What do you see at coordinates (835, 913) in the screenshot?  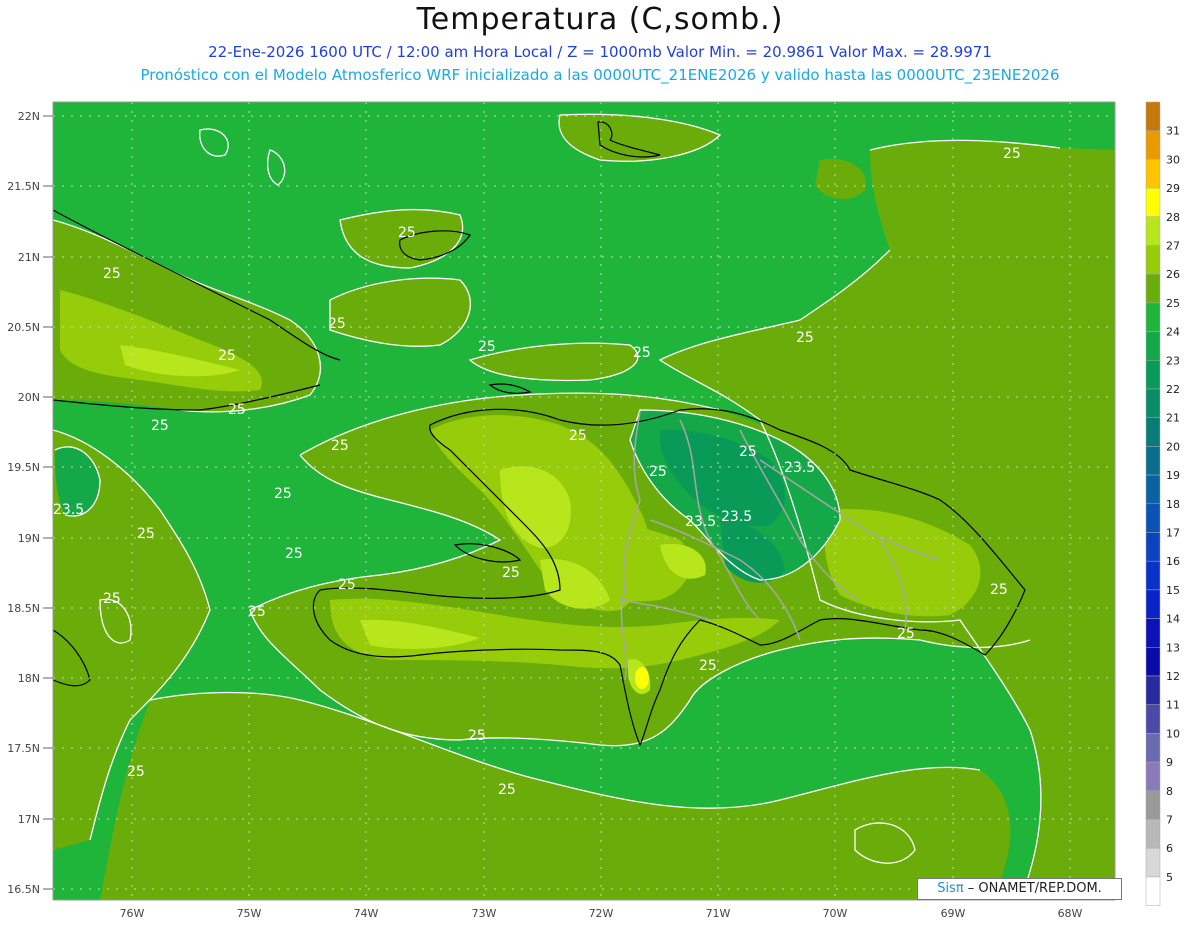 I see `lon-label: 70W` at bounding box center [835, 913].